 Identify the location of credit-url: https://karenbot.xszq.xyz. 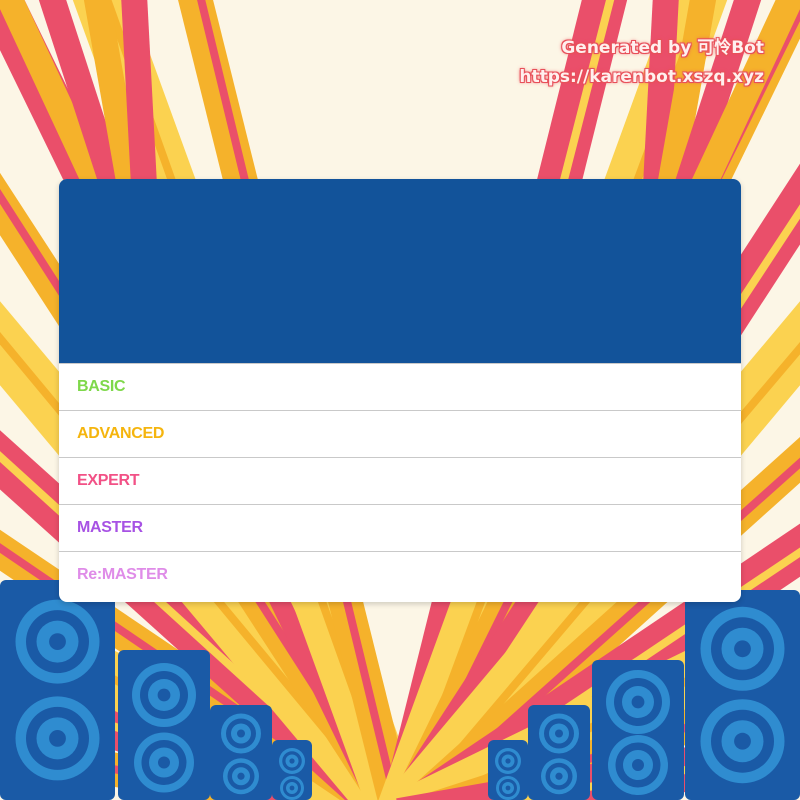
(641, 77).